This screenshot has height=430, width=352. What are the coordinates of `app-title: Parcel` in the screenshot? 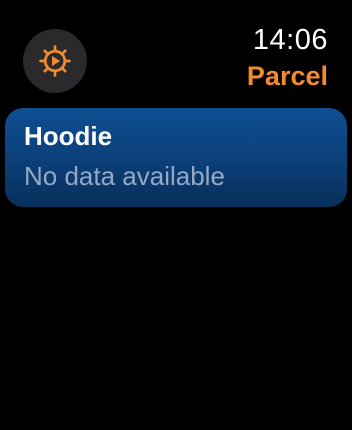 It's located at (287, 76).